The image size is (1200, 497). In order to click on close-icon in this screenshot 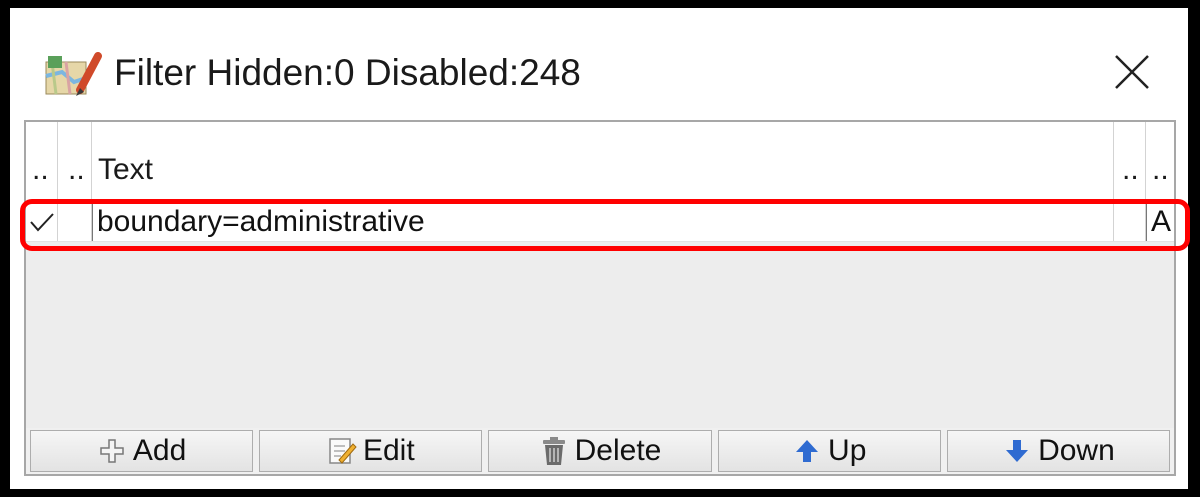, I will do `click(1132, 72)`.